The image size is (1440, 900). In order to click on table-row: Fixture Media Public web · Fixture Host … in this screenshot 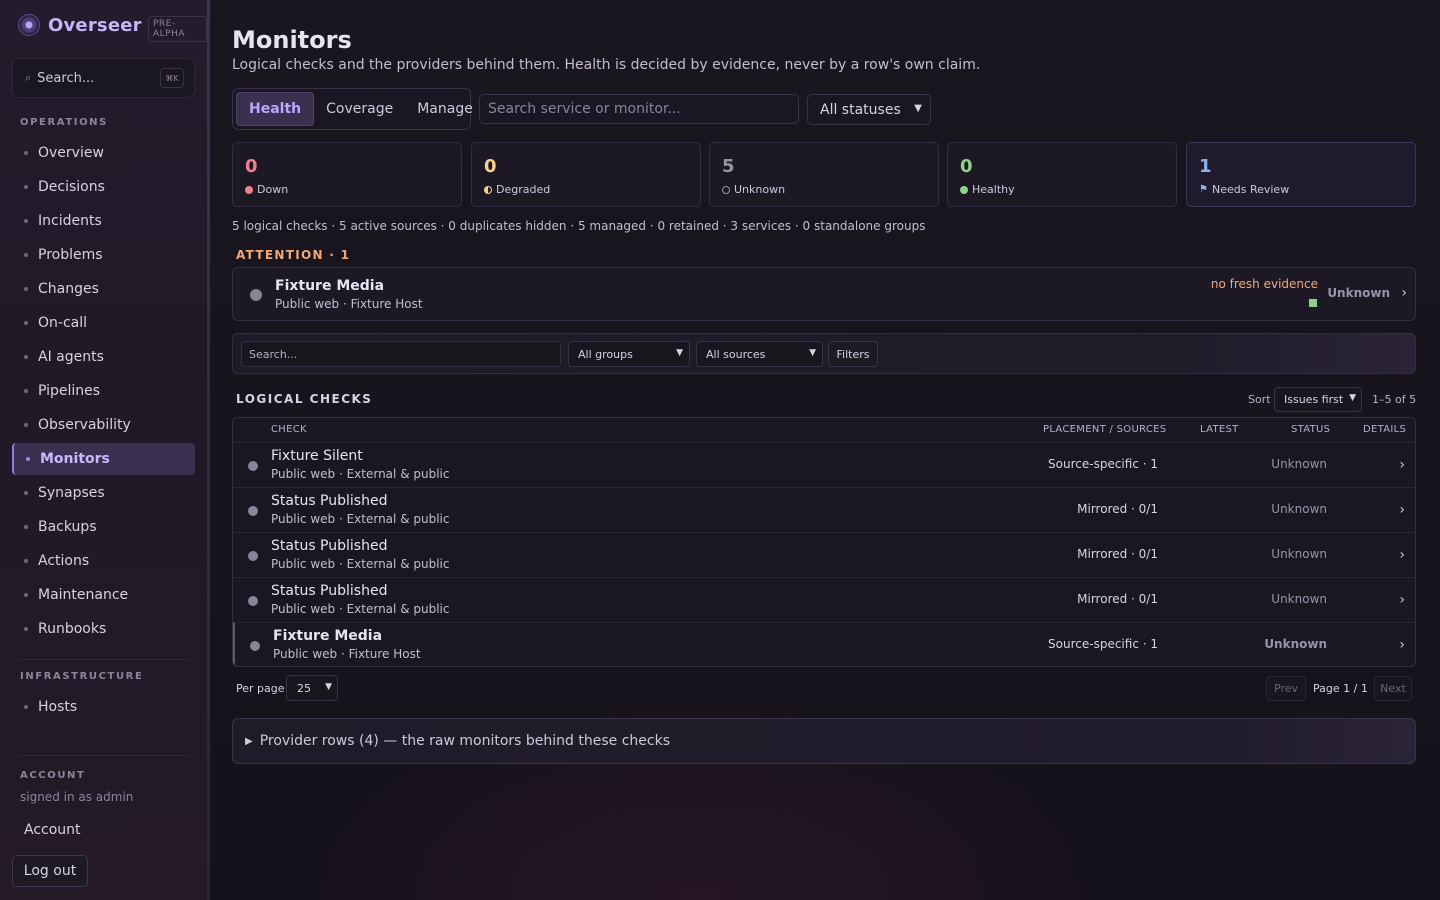, I will do `click(824, 644)`.